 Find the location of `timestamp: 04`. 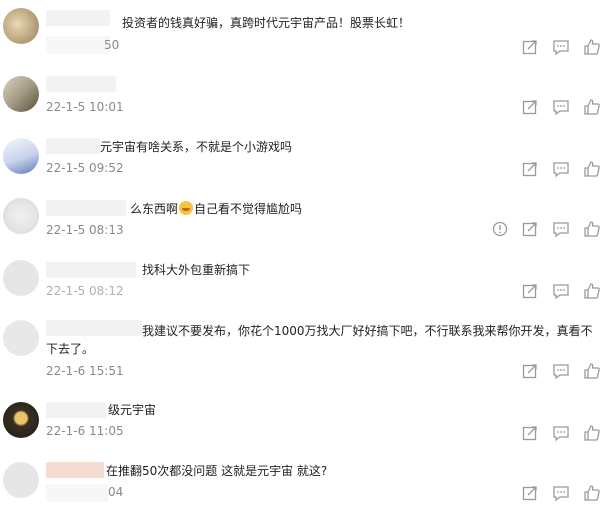

timestamp: 04 is located at coordinates (116, 492).